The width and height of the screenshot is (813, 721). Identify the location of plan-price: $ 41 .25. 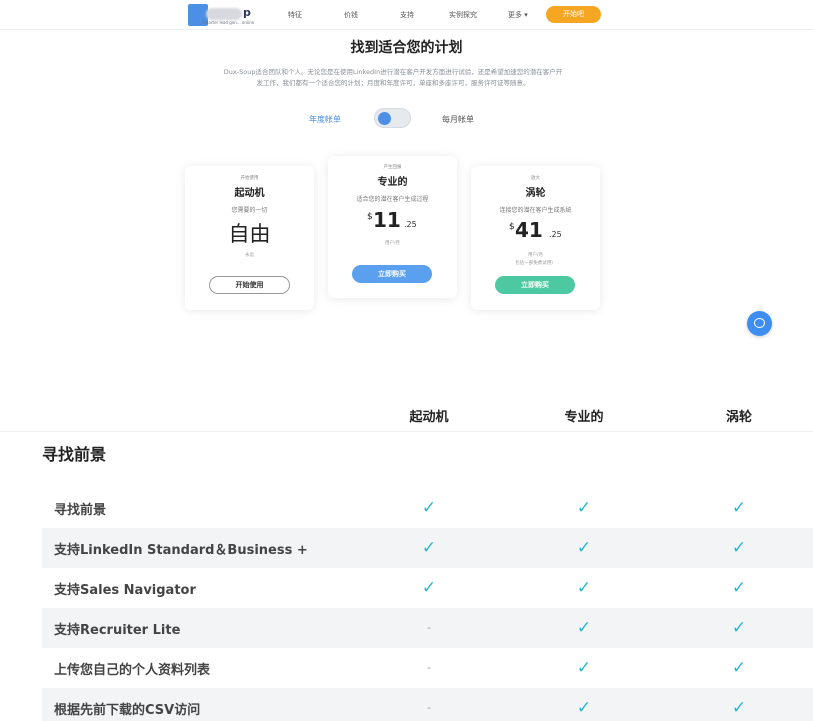
(535, 230).